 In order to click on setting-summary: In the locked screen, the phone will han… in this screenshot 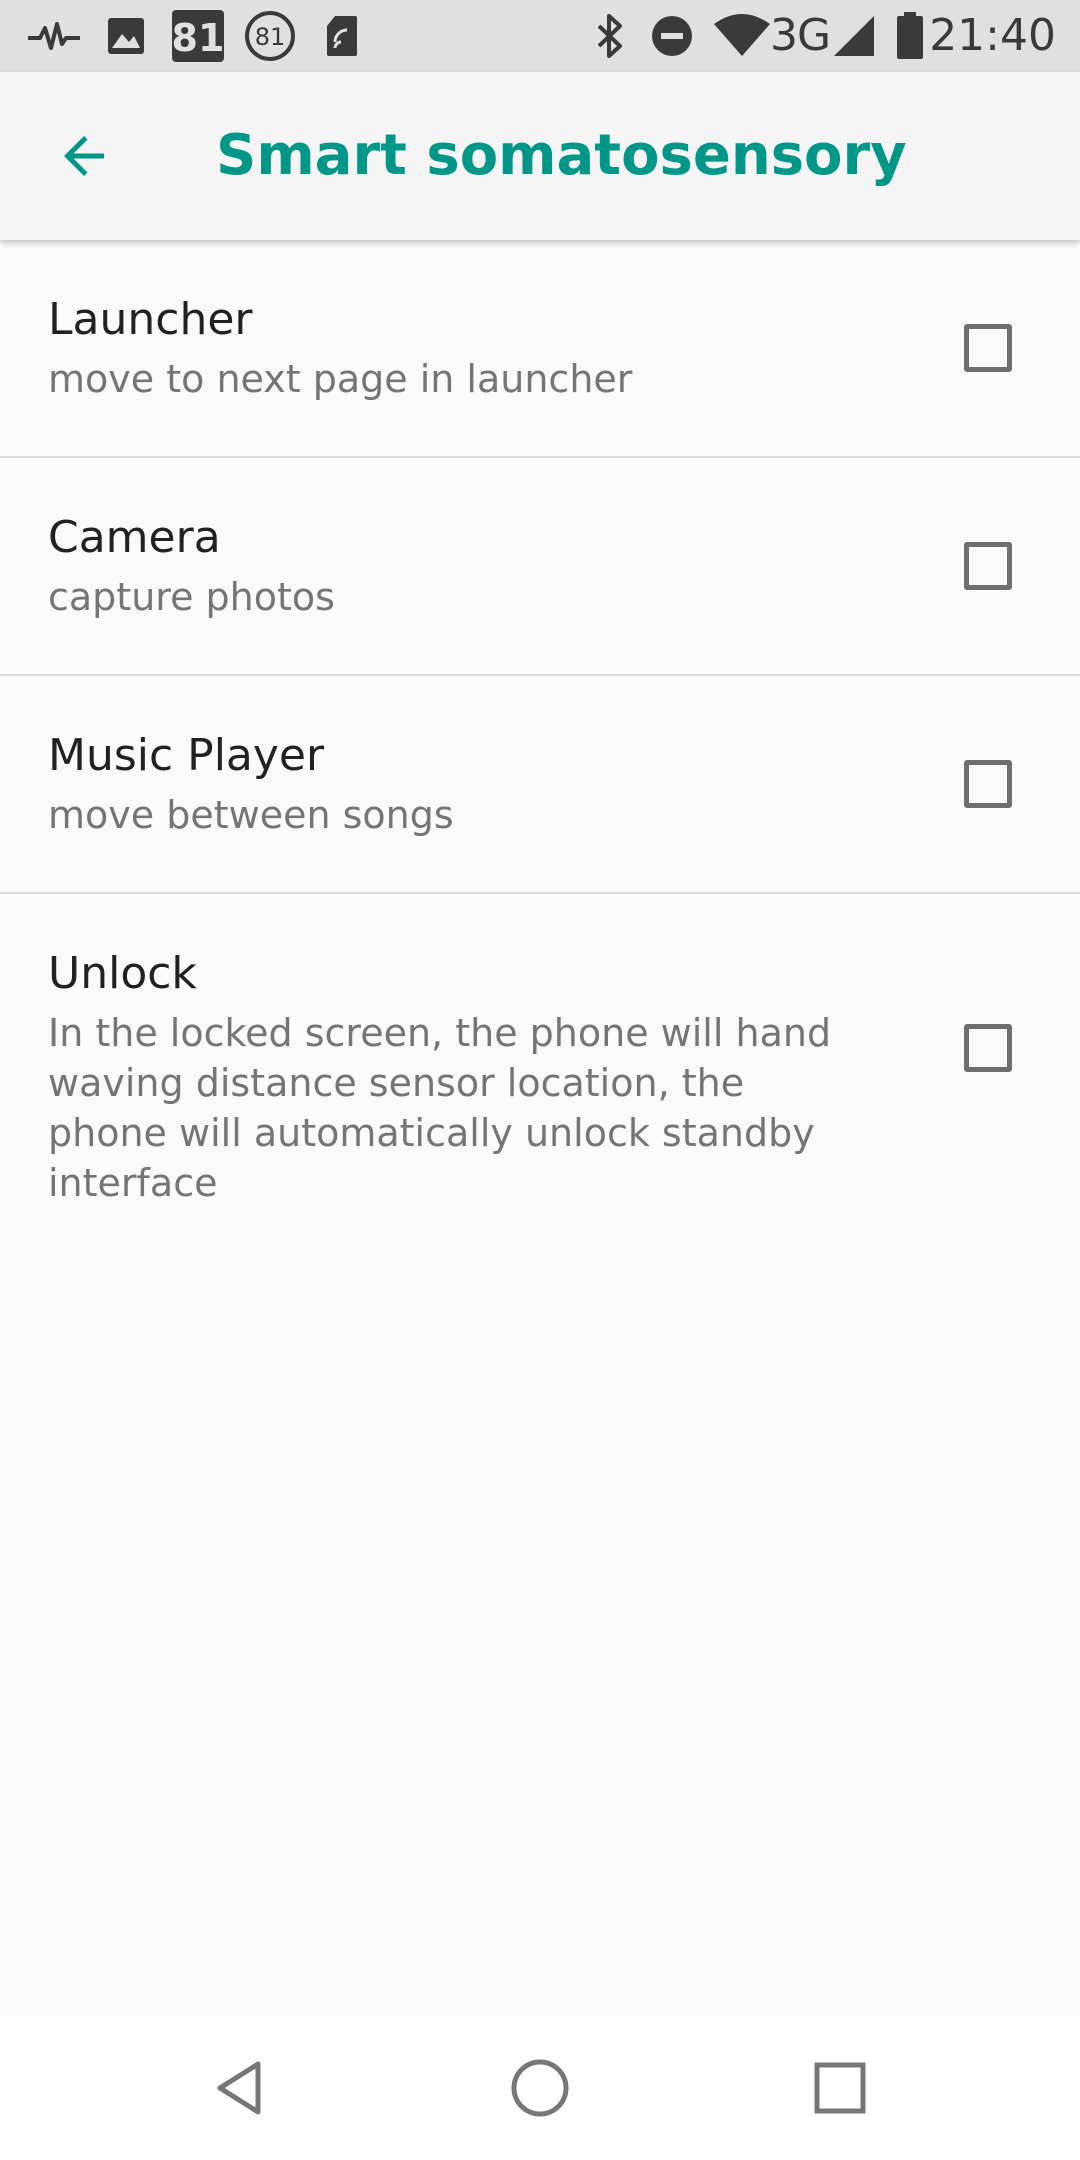, I will do `click(440, 1108)`.